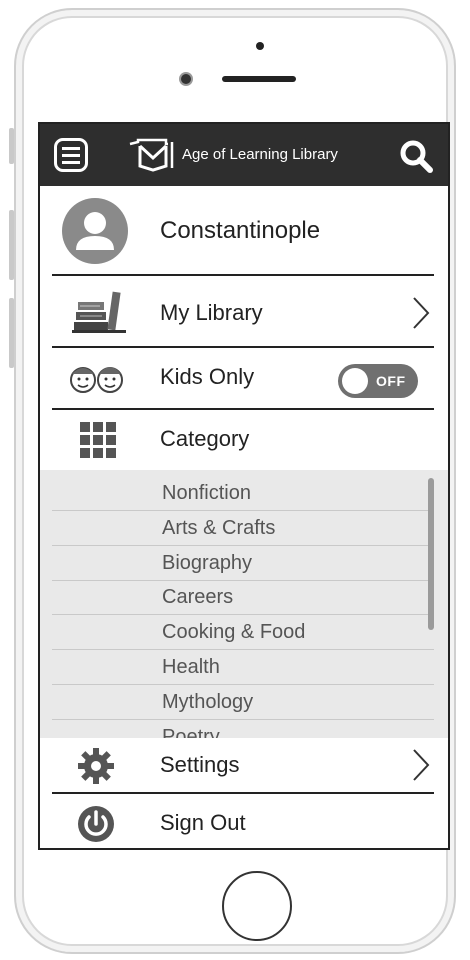 The height and width of the screenshot is (960, 470). Describe the element at coordinates (257, 906) in the screenshot. I see `home-button` at that location.